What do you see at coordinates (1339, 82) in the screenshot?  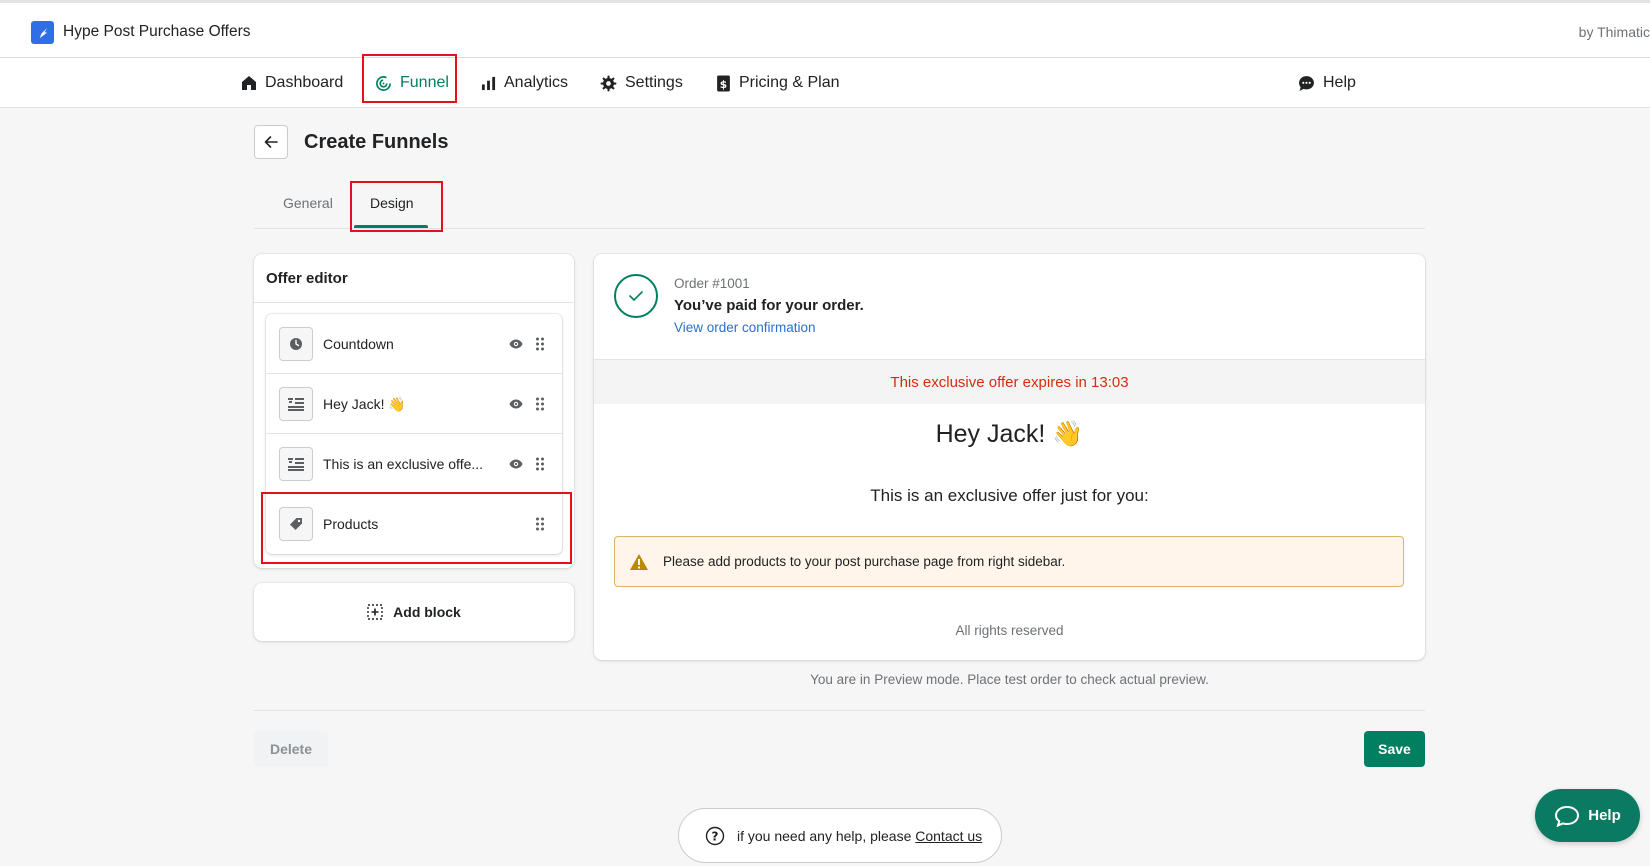 I see `nav-help-label: Help` at bounding box center [1339, 82].